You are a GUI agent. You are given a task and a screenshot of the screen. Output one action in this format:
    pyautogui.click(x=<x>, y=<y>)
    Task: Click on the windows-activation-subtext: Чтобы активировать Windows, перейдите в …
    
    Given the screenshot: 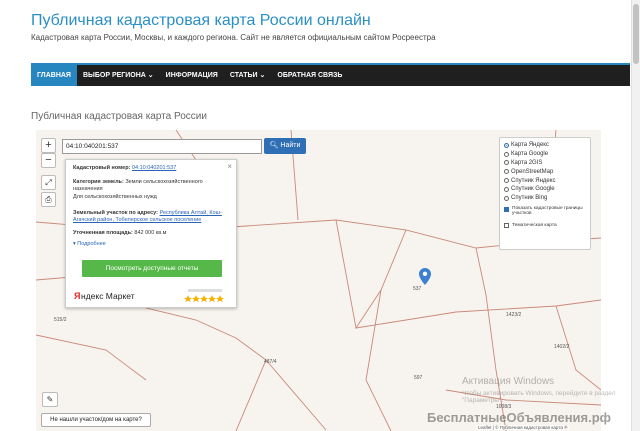 What is the action you would take?
    pyautogui.click(x=539, y=397)
    